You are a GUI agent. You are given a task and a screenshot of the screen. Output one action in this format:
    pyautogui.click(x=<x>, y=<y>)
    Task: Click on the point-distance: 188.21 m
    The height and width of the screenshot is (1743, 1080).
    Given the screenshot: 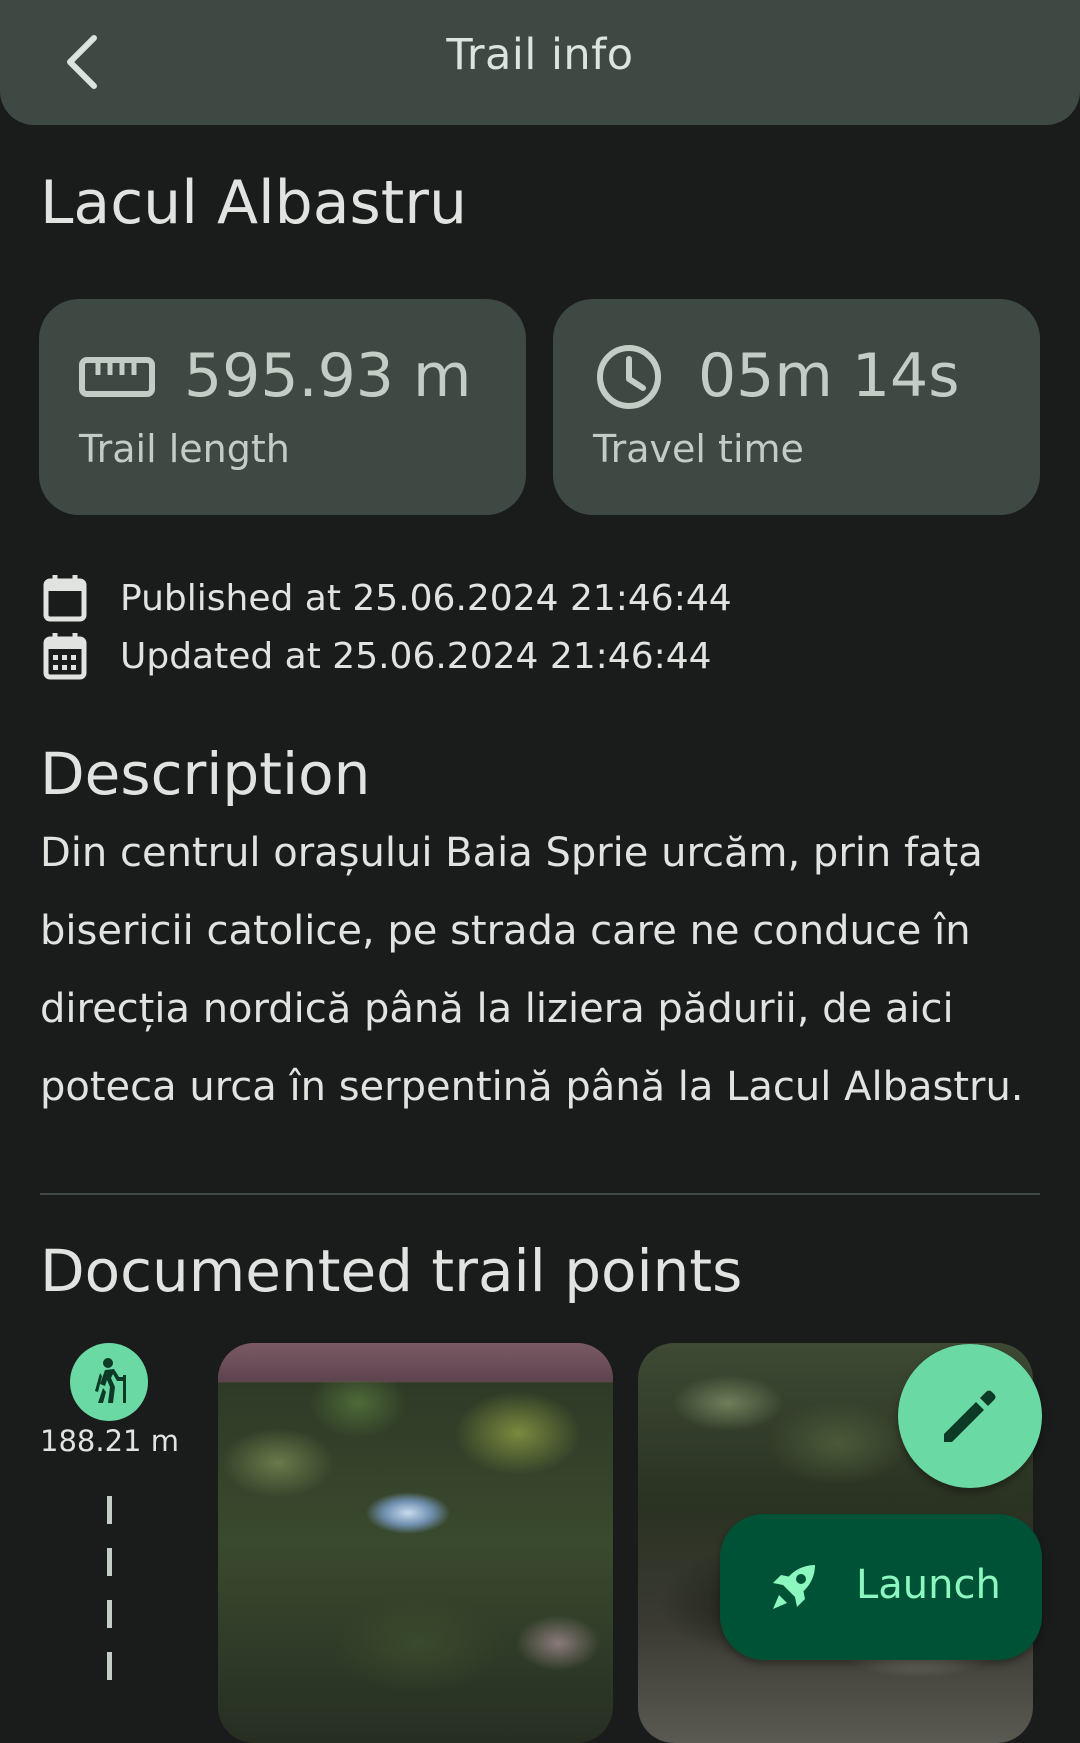 What is the action you would take?
    pyautogui.click(x=109, y=1441)
    